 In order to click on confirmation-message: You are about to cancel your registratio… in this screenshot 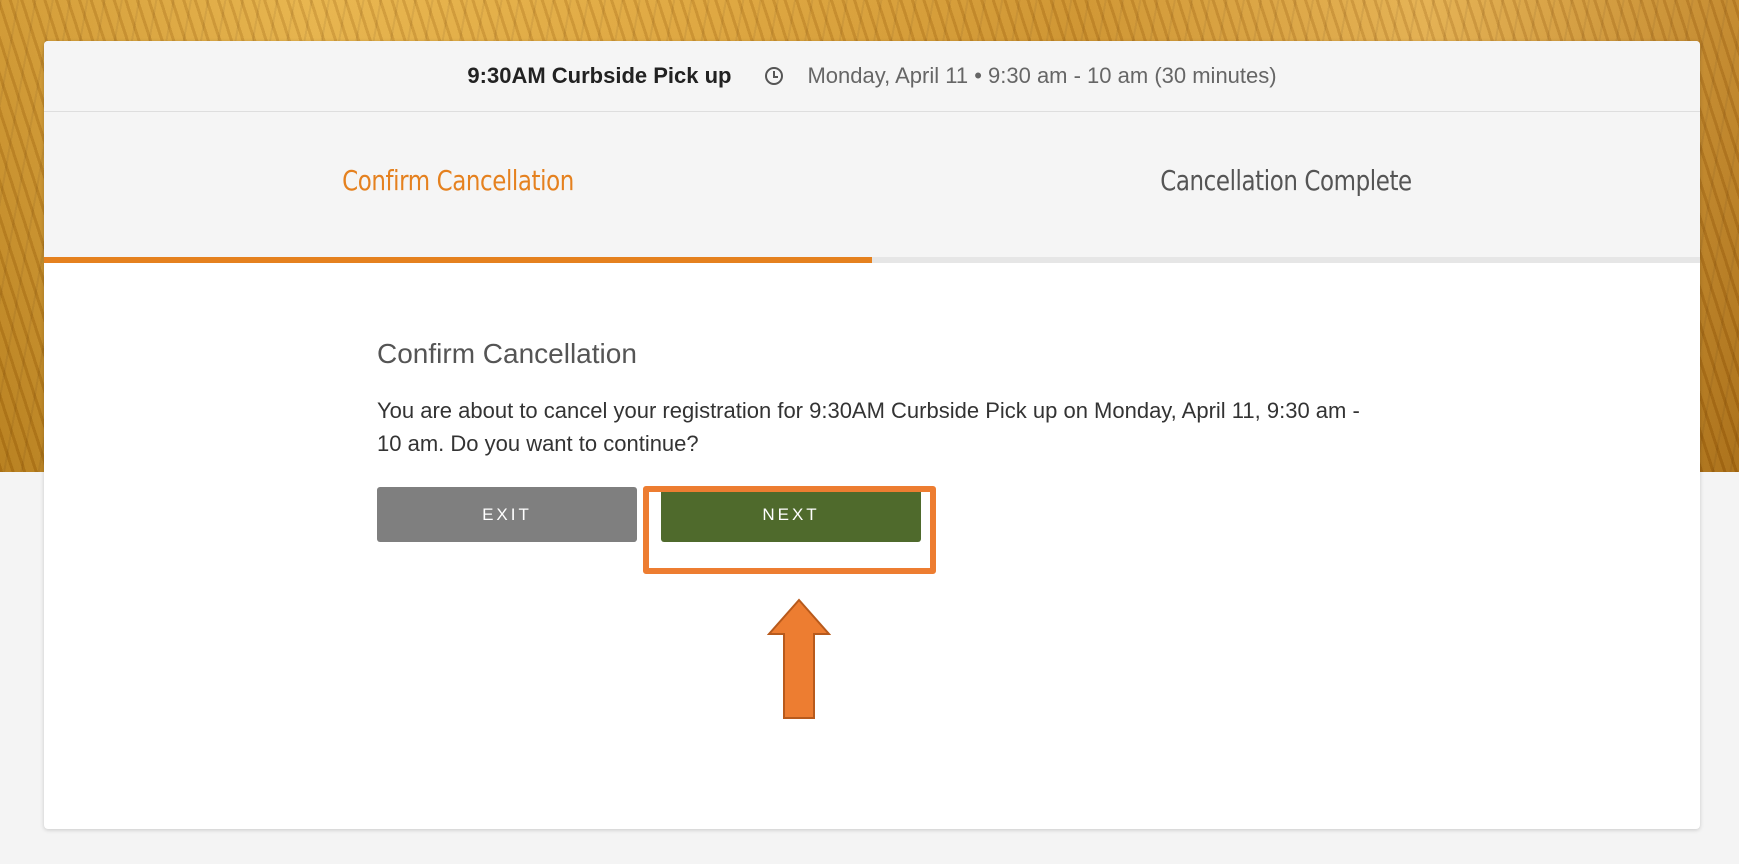, I will do `click(868, 427)`.